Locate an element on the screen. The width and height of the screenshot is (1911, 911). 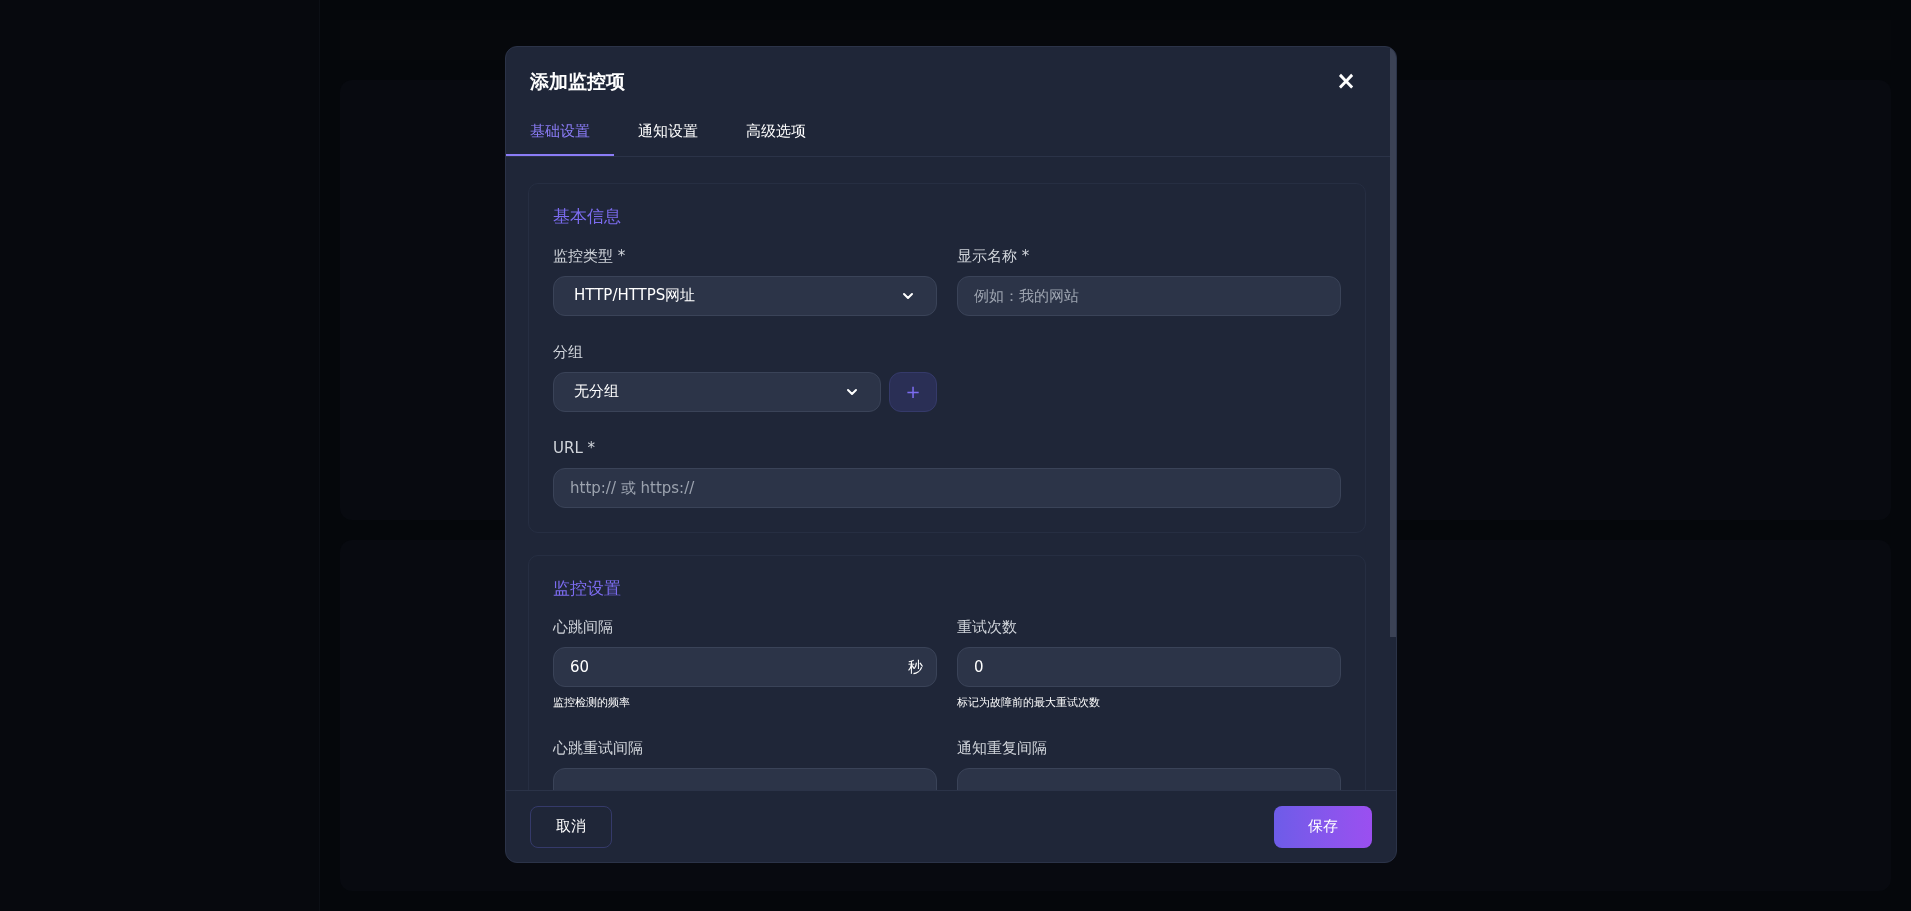
section-title: 监控设置 is located at coordinates (587, 588).